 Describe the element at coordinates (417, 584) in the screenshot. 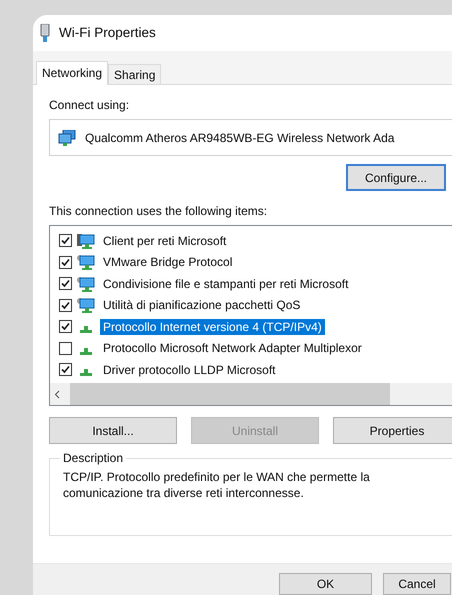

I see `dialog-button: Cancel` at that location.